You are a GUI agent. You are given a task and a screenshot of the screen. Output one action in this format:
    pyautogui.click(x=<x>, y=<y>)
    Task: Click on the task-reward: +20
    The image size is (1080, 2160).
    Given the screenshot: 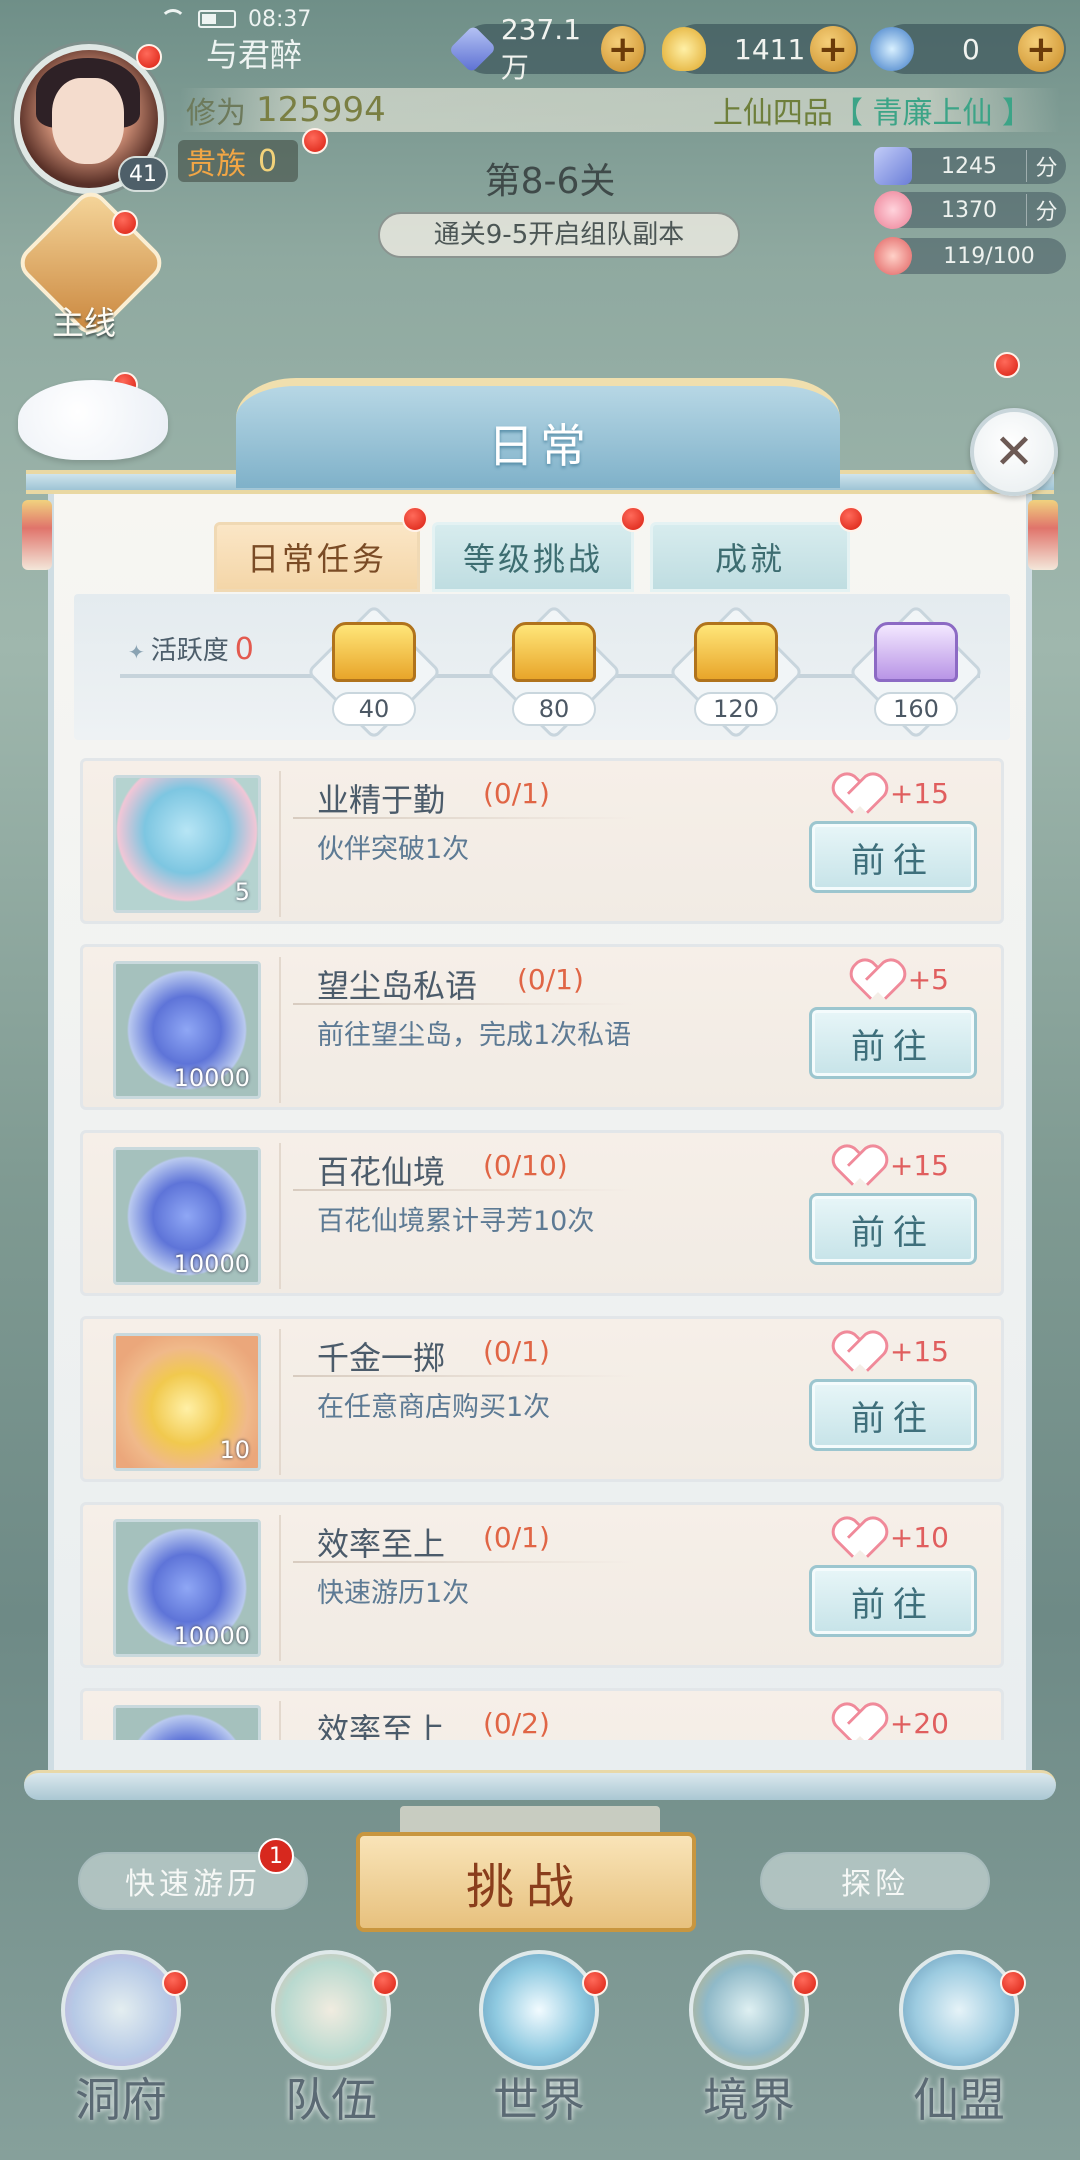 What is the action you would take?
    pyautogui.click(x=893, y=1722)
    